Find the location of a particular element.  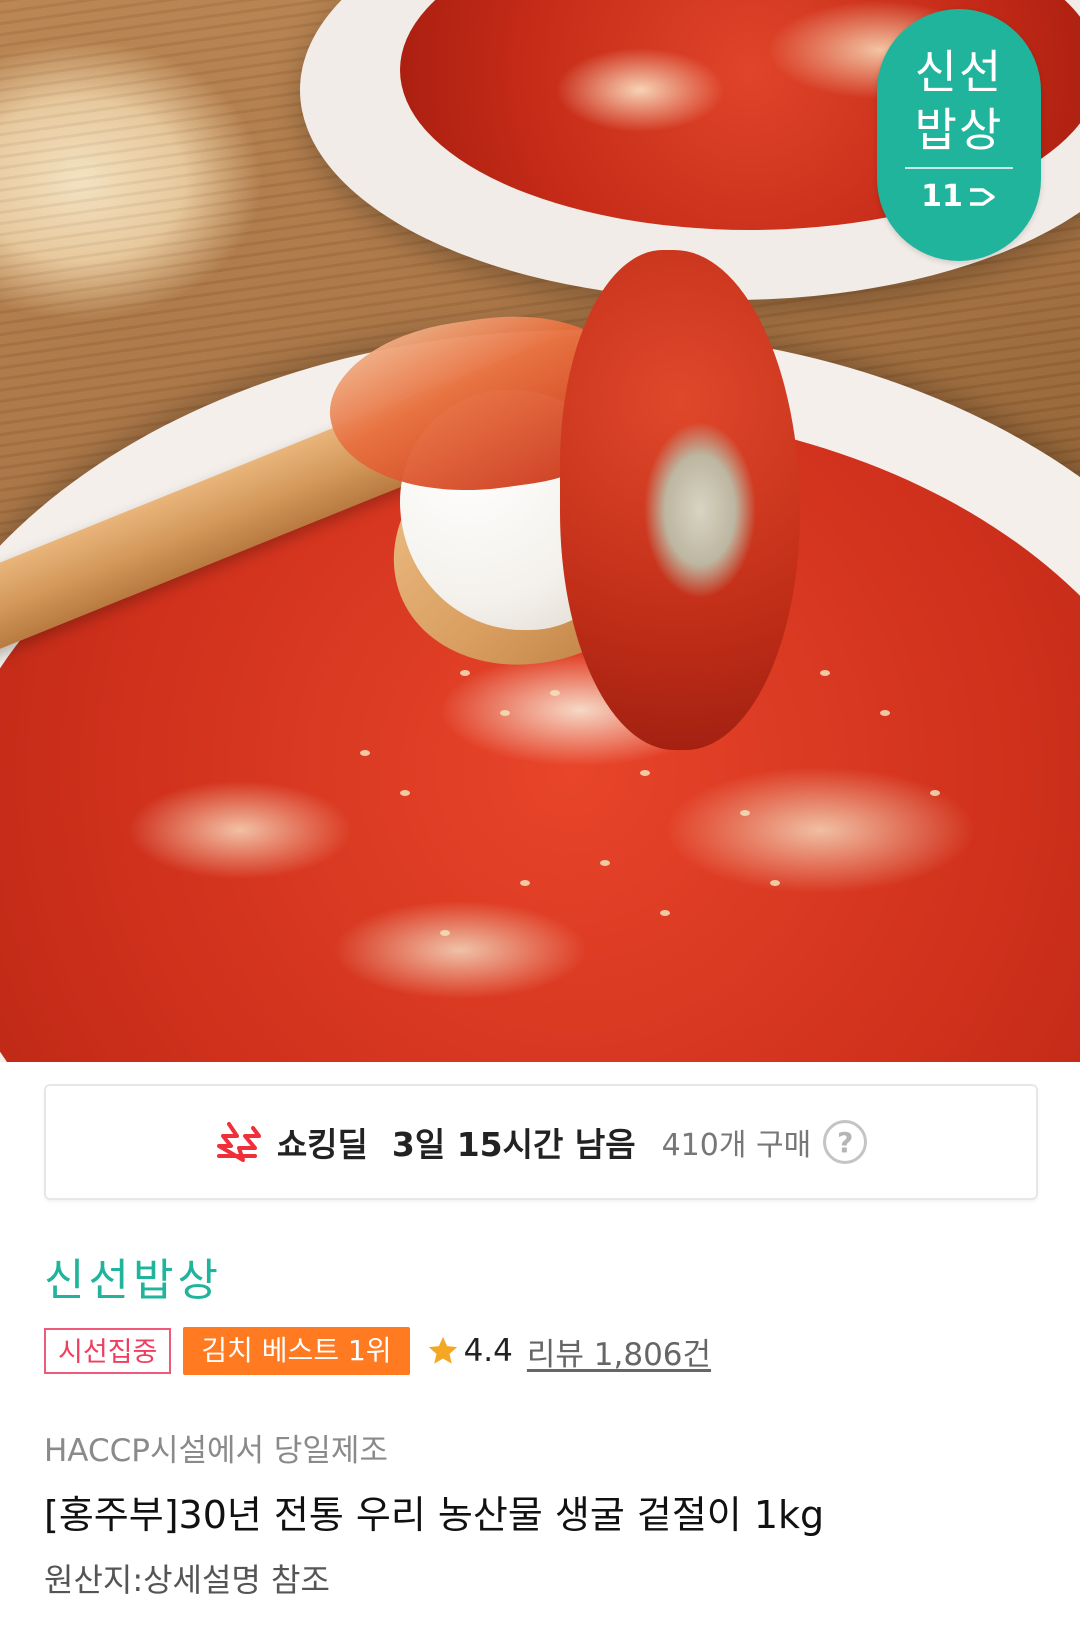

rating-value: 4.4 is located at coordinates (488, 1351).